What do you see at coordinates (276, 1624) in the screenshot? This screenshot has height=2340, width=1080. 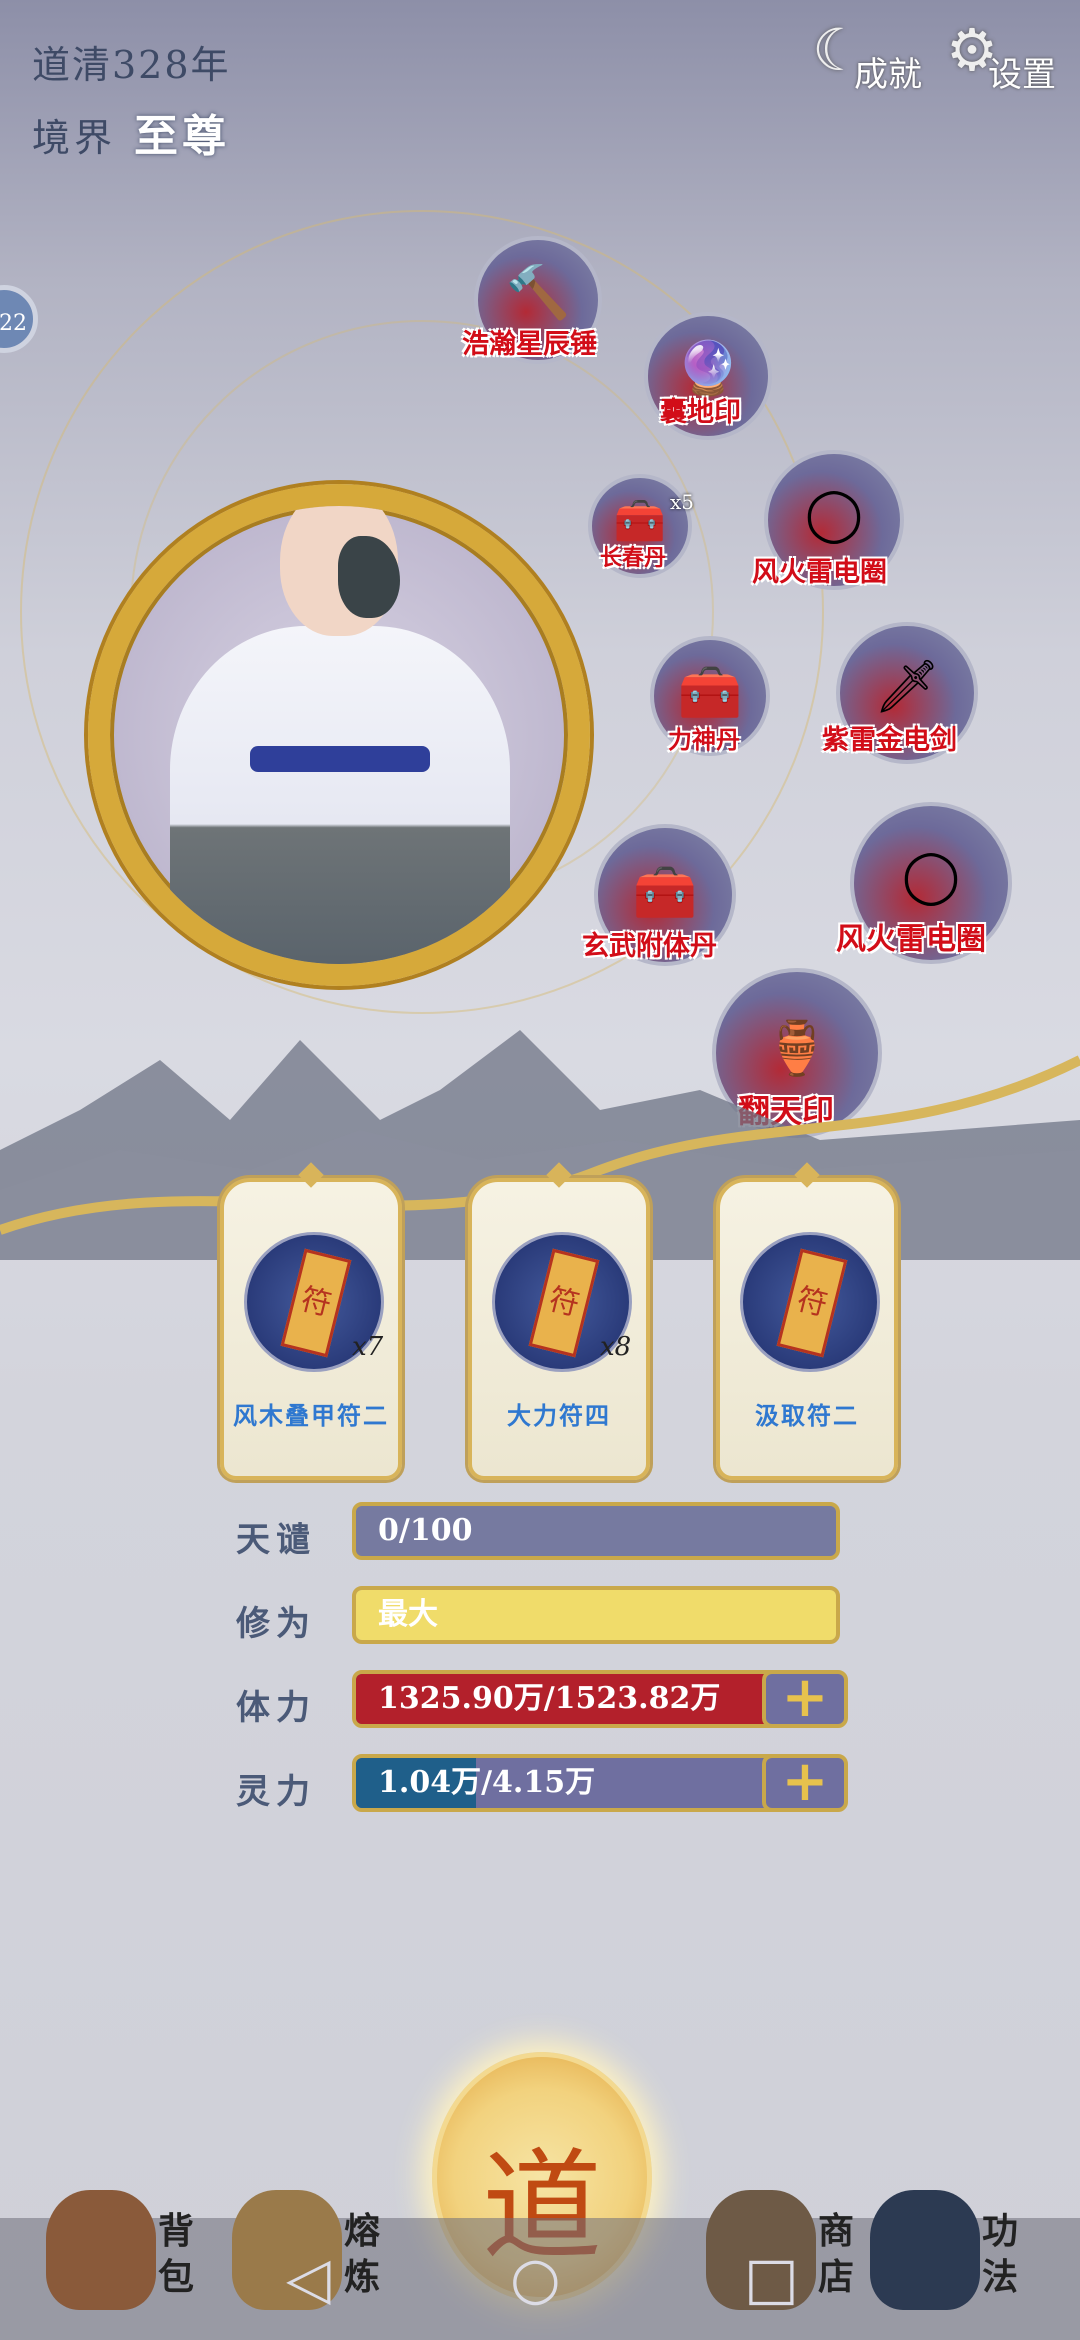 I see `stat-label-xiuwei: 修为` at bounding box center [276, 1624].